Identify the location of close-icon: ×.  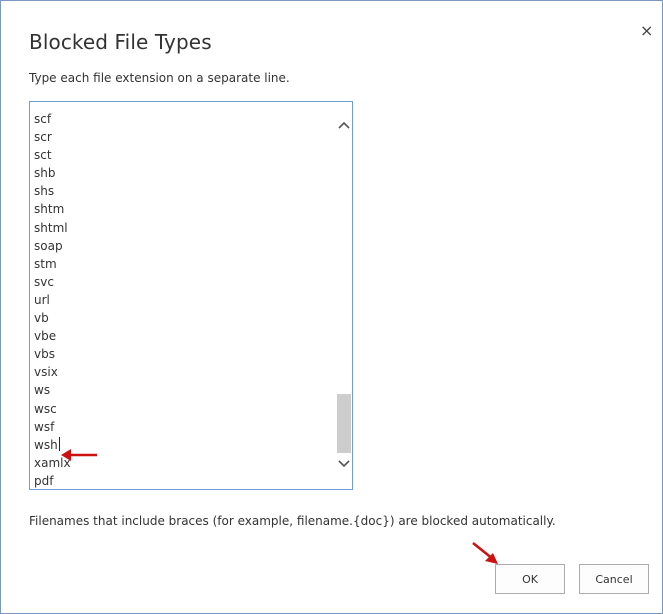
(646, 31).